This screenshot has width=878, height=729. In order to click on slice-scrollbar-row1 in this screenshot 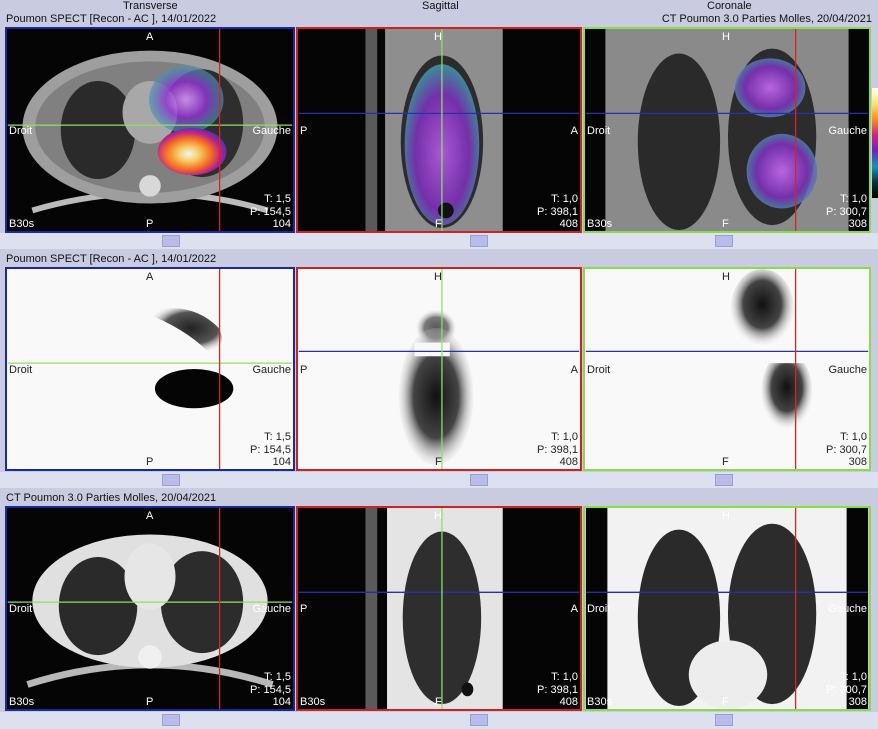, I will do `click(439, 241)`.